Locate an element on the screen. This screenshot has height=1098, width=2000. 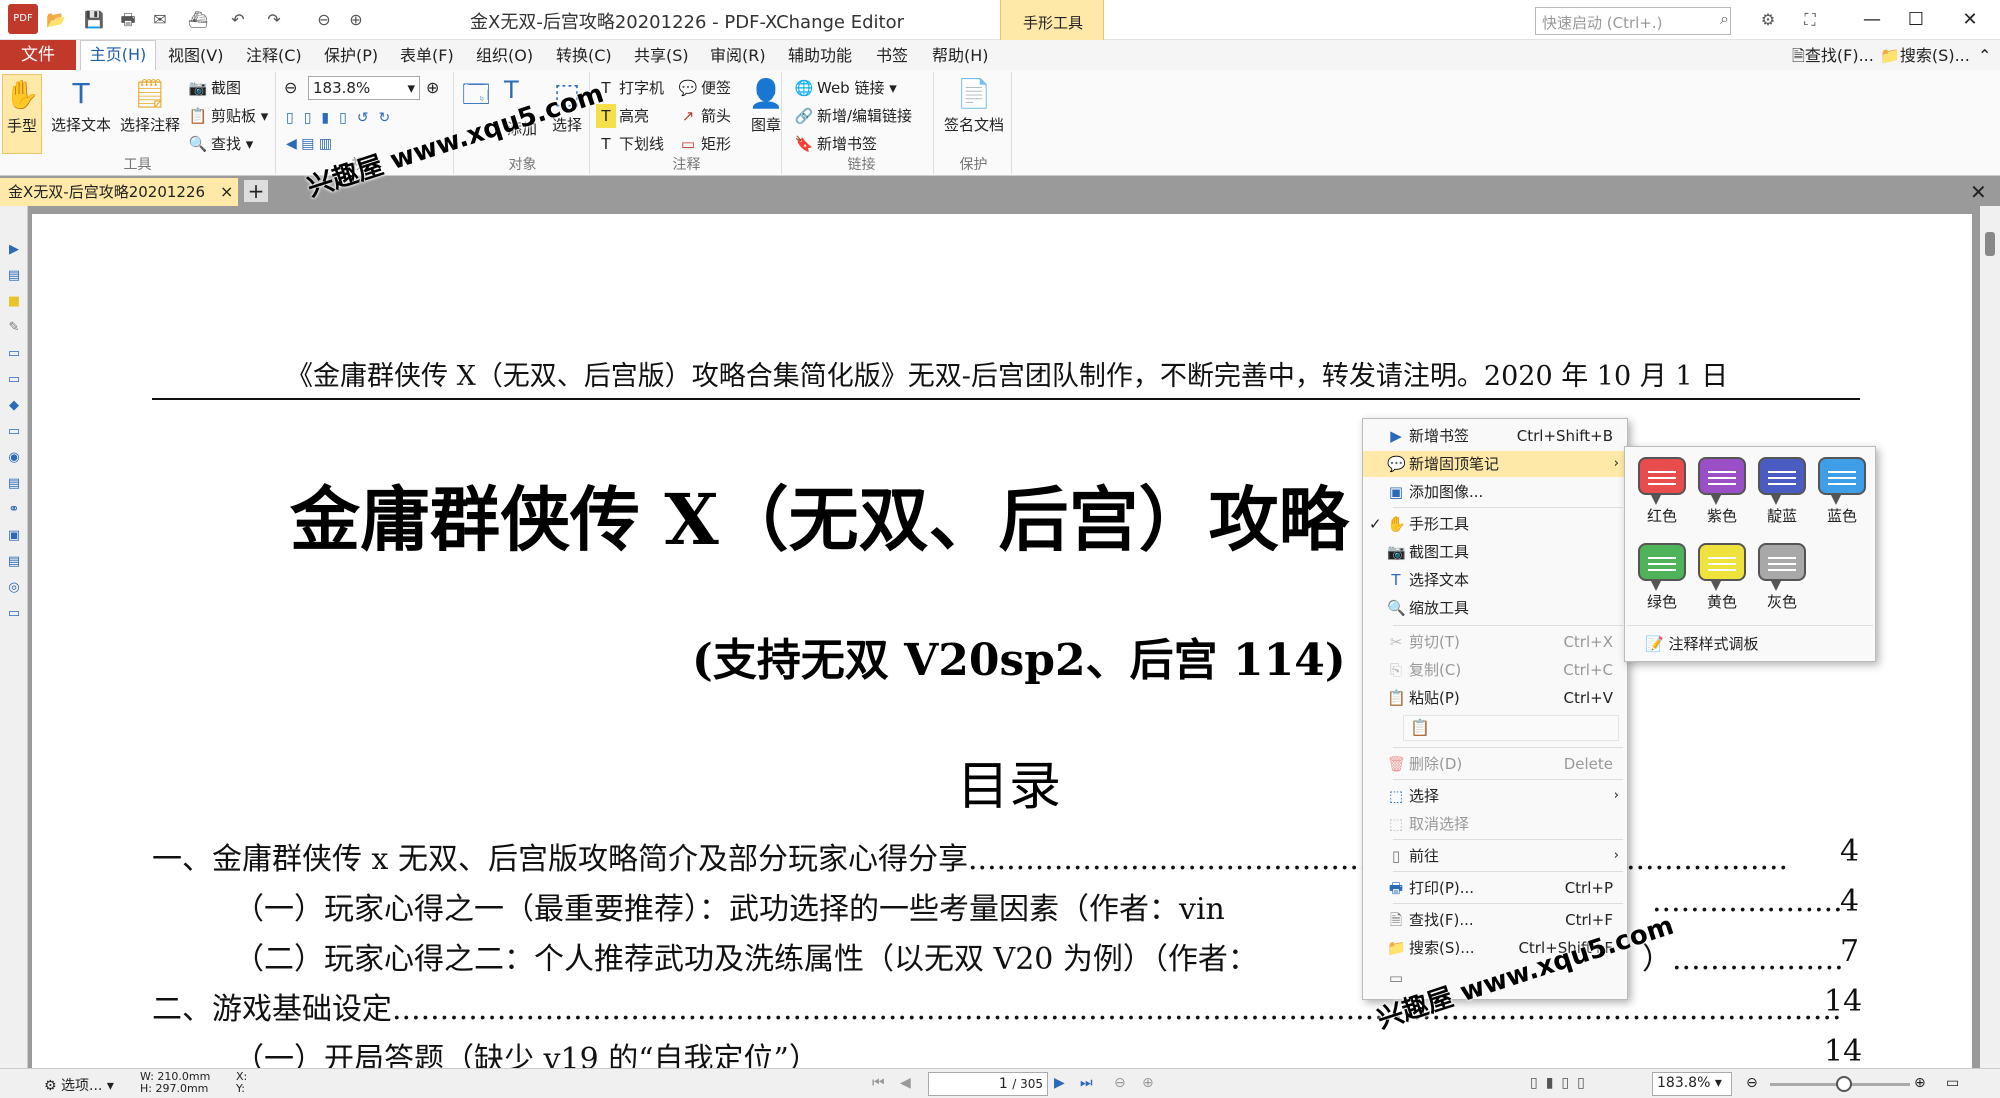
new-tab-button: + is located at coordinates (256, 191).